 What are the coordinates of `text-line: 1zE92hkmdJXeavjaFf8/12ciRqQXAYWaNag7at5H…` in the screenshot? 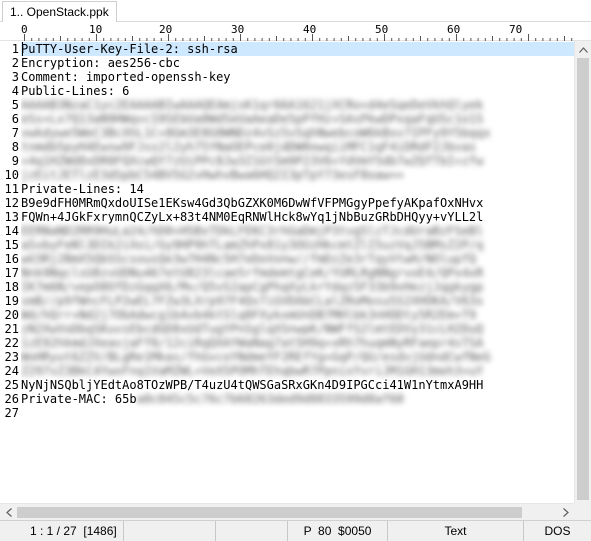 It's located at (252, 343).